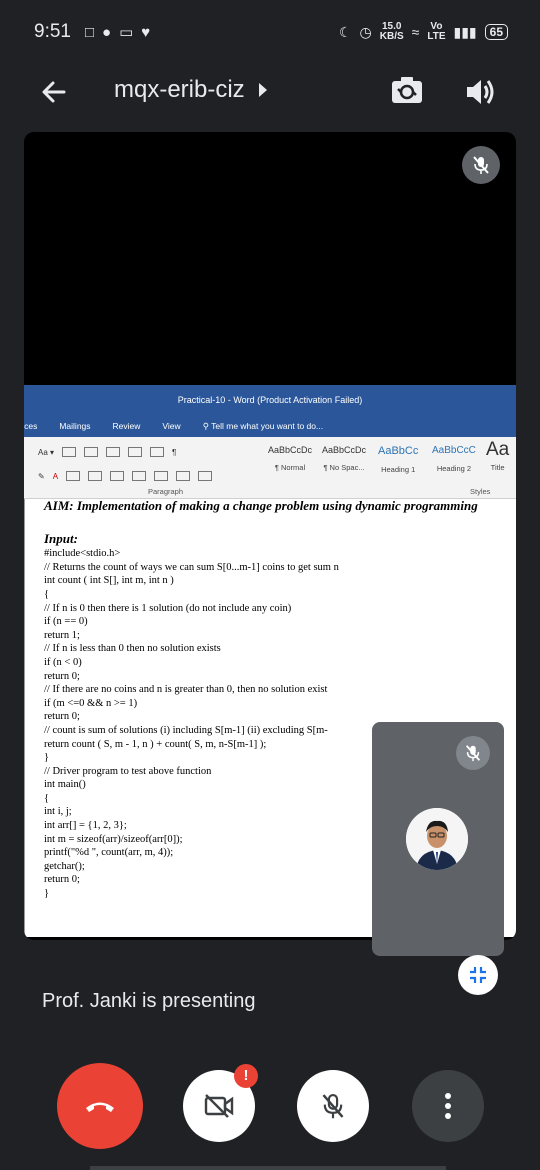 The height and width of the screenshot is (1170, 540). What do you see at coordinates (43, 452) in the screenshot?
I see `font-size-label: Aa` at bounding box center [43, 452].